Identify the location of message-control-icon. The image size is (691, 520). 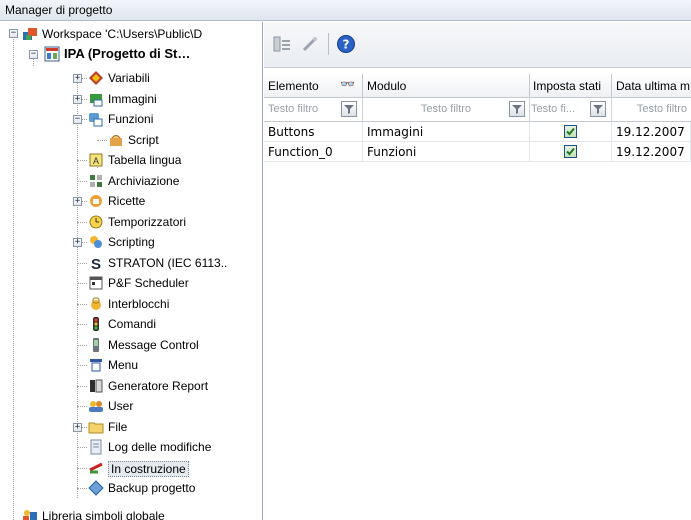
(96, 344).